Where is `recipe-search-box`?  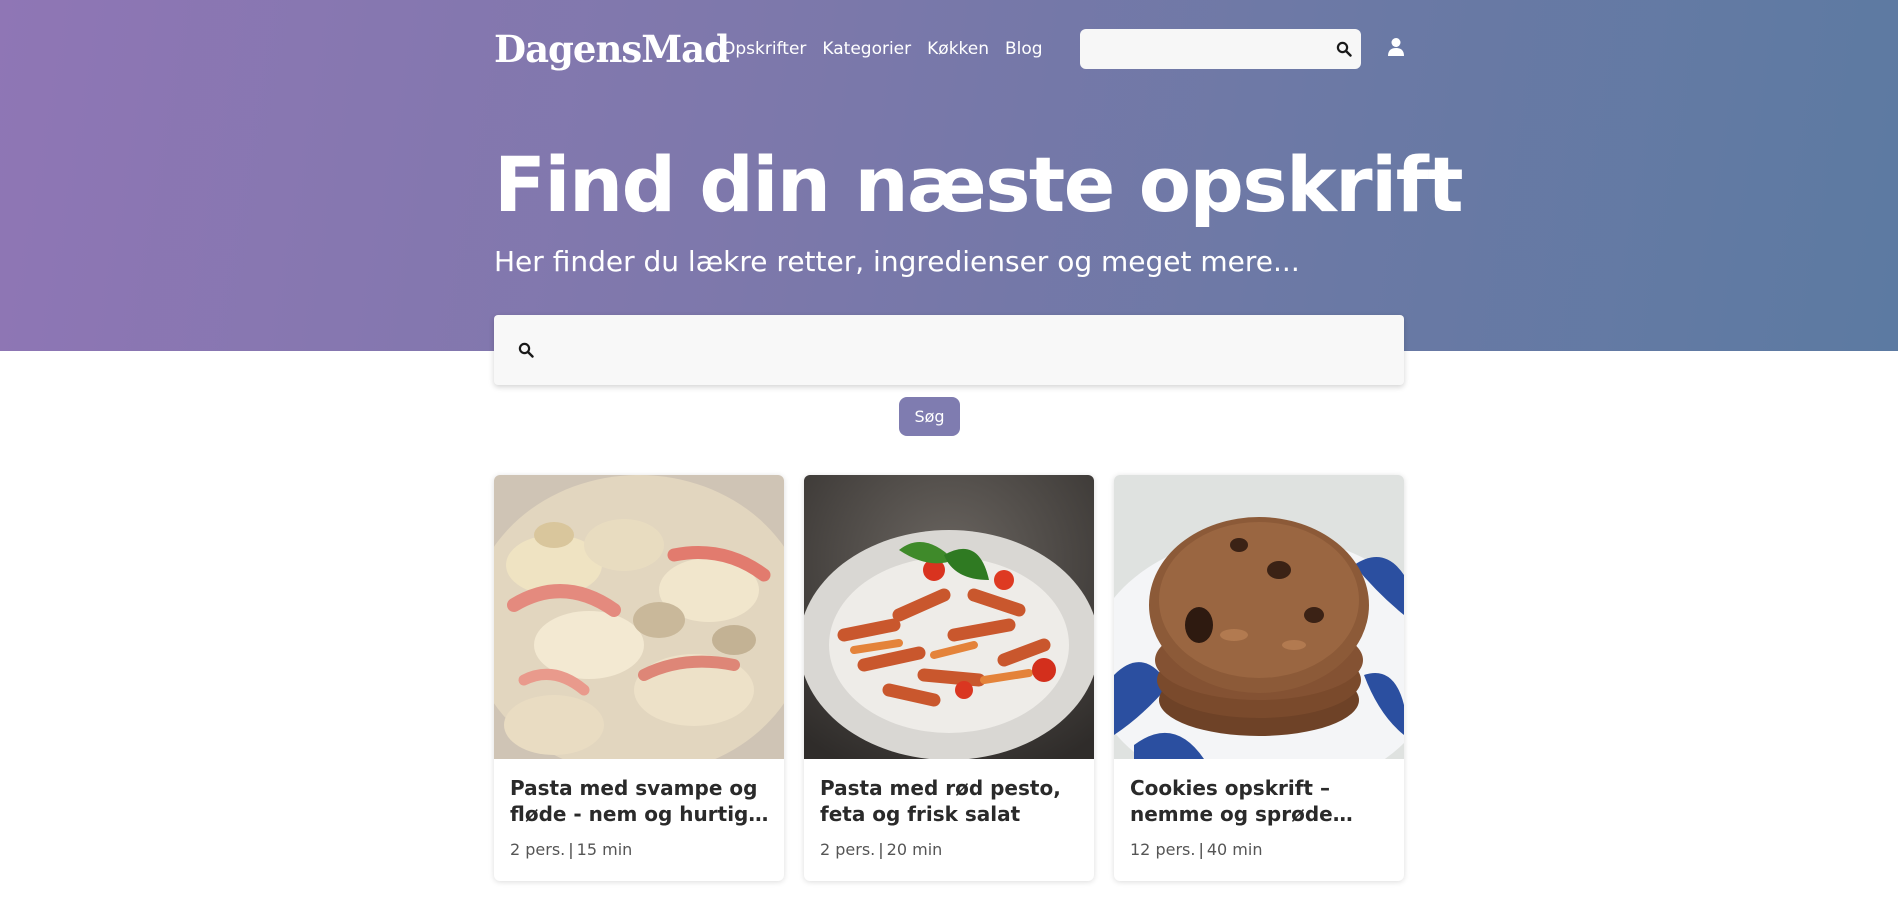
recipe-search-box is located at coordinates (949, 350).